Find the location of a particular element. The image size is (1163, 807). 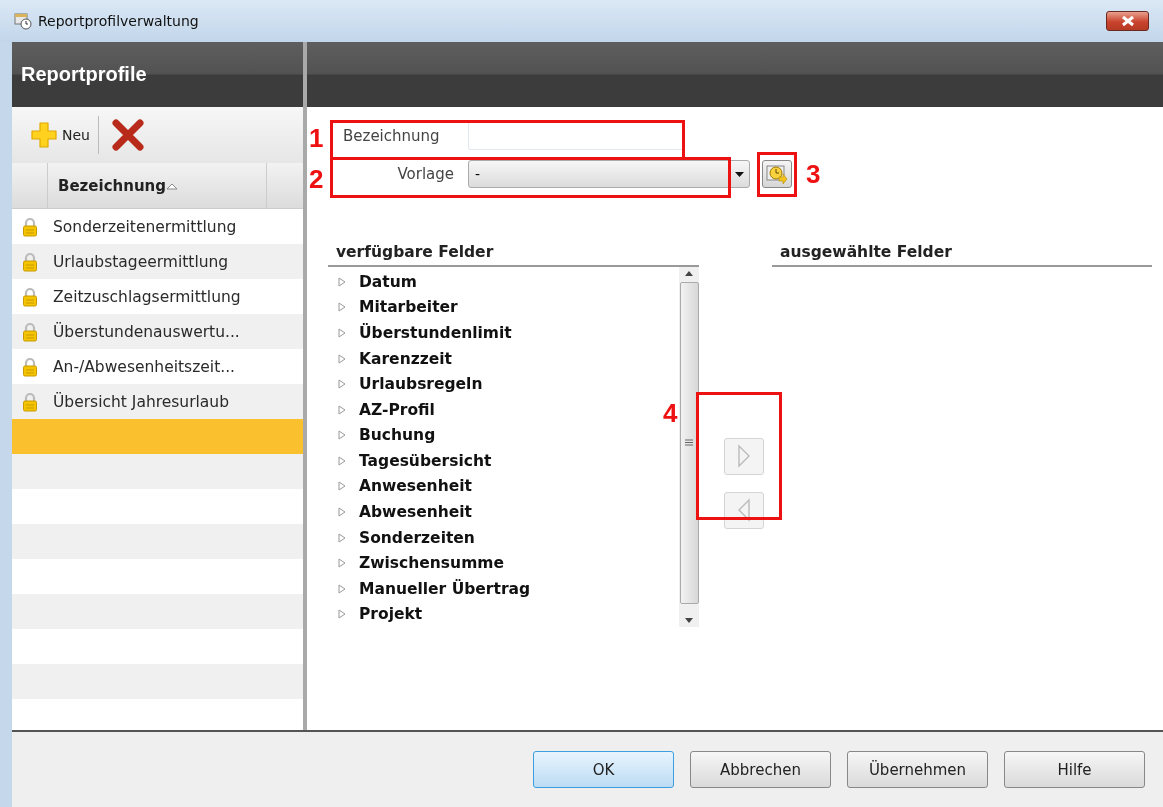

tree-item: Buchung is located at coordinates (382, 435).